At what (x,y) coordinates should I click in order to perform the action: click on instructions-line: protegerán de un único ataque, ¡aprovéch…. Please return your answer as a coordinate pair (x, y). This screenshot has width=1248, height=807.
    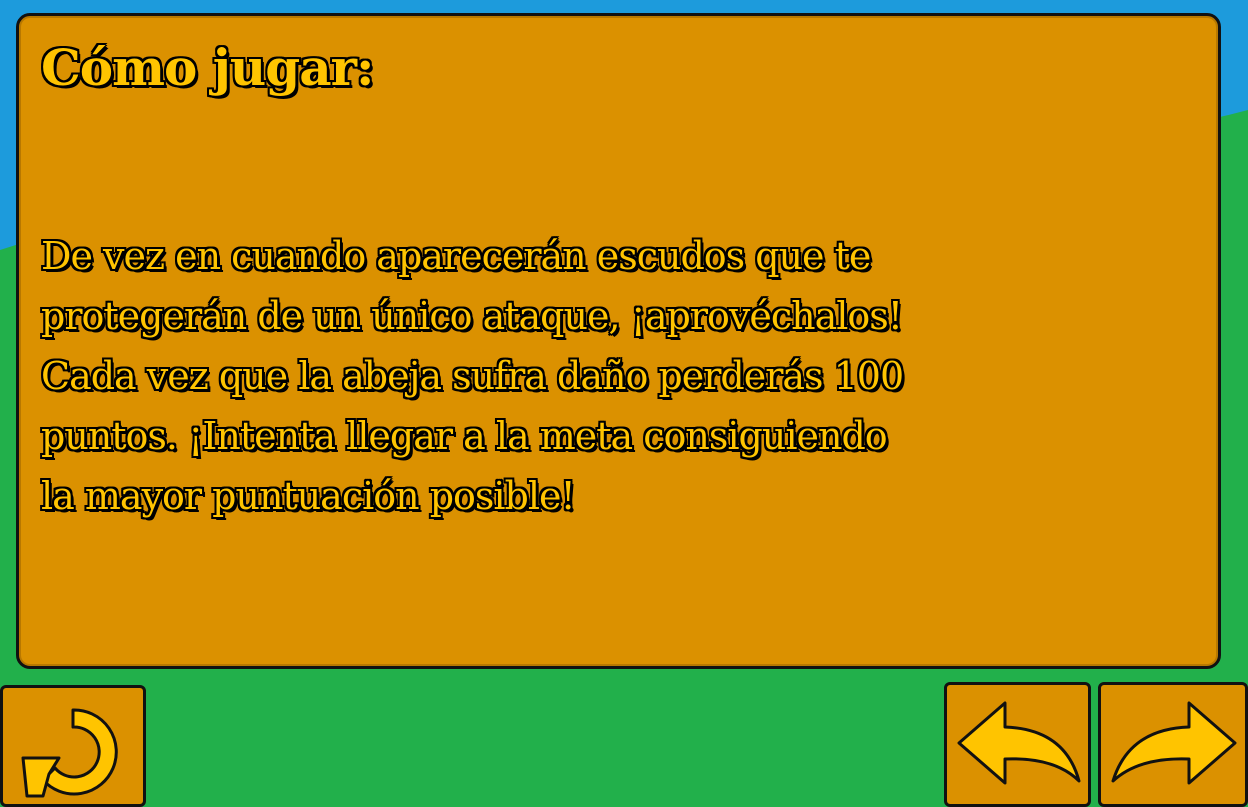
    Looking at the image, I should click on (472, 316).